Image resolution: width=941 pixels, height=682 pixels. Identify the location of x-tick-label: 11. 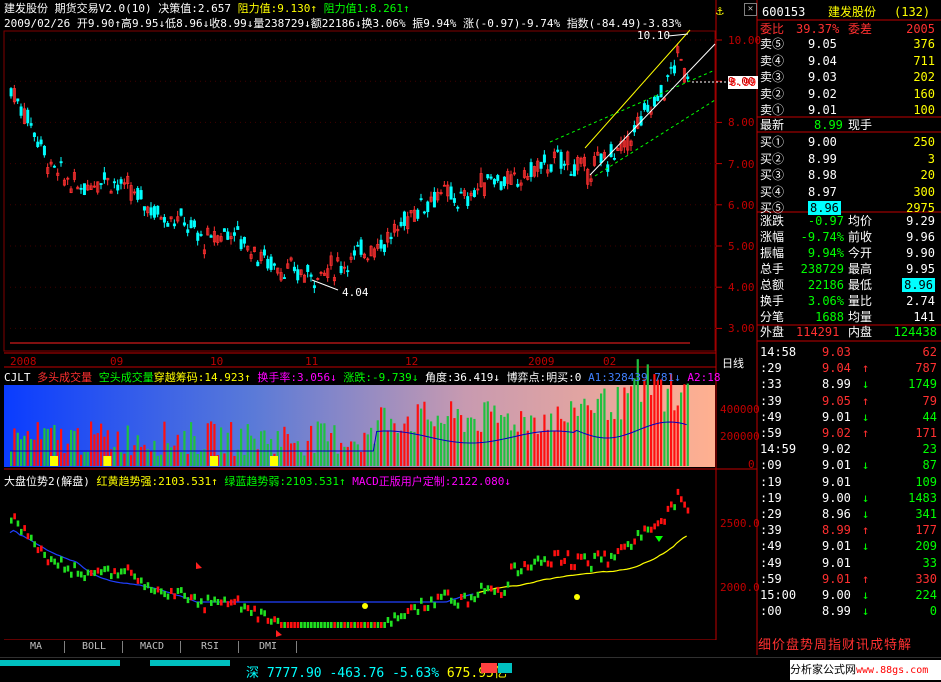
(312, 361).